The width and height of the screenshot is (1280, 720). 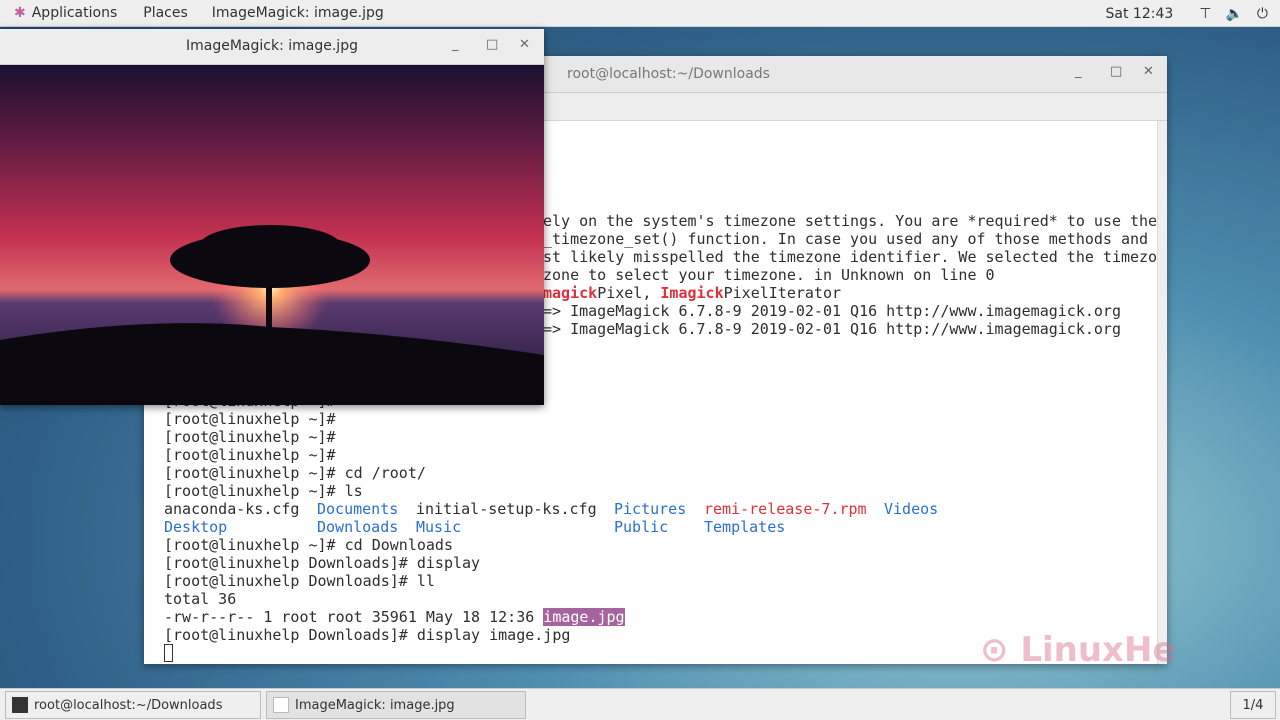 What do you see at coordinates (911, 509) in the screenshot?
I see `ls-dir: Videos` at bounding box center [911, 509].